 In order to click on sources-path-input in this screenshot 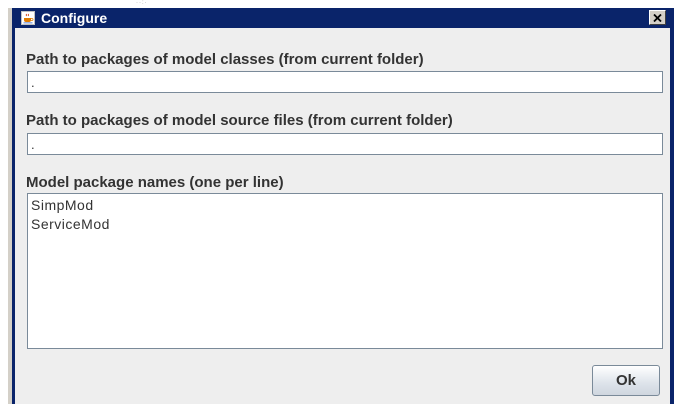, I will do `click(345, 144)`.